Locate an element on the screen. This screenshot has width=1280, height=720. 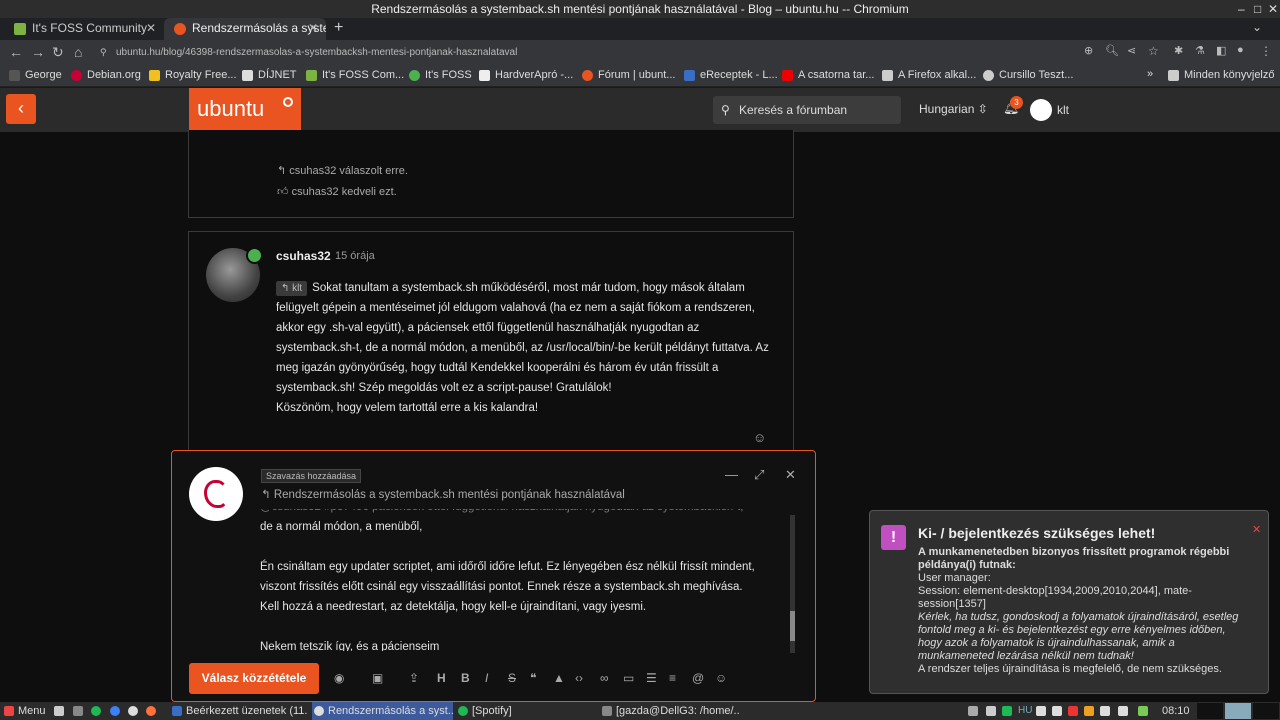
mention-icon: @ is located at coordinates (698, 678).